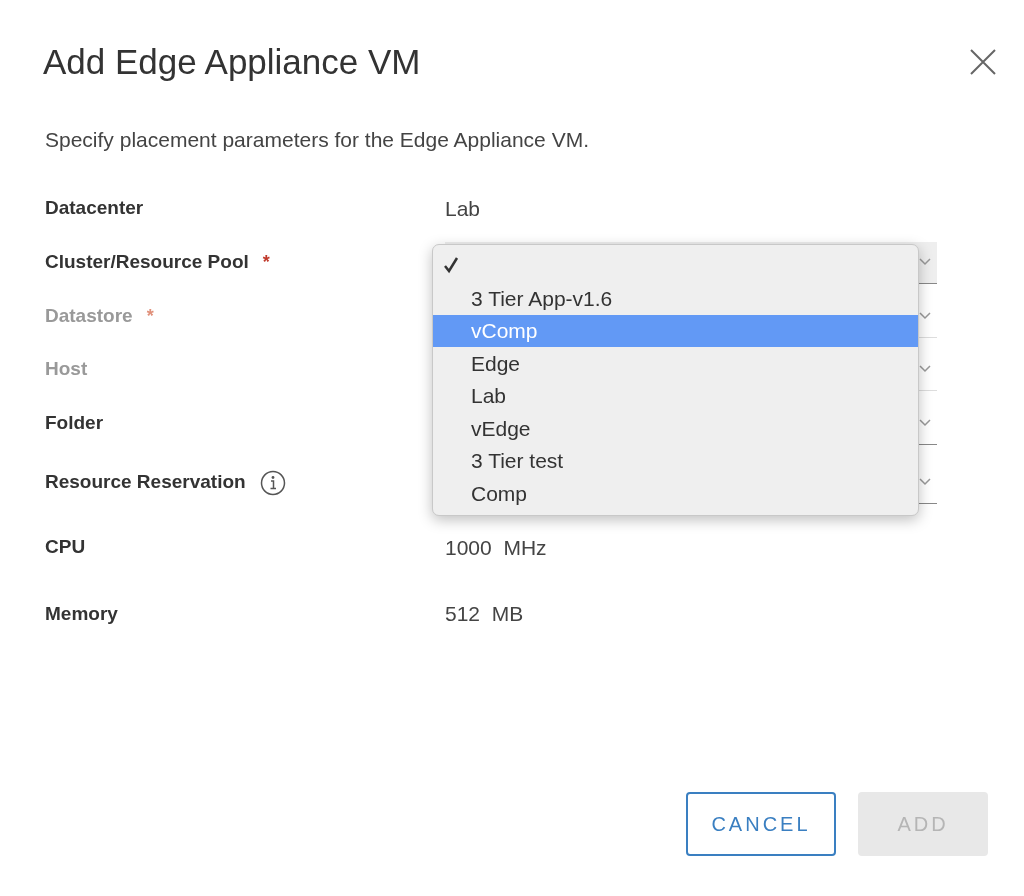 Image resolution: width=1024 pixels, height=896 pixels. What do you see at coordinates (675, 493) in the screenshot?
I see `dropdown-option: Comp` at bounding box center [675, 493].